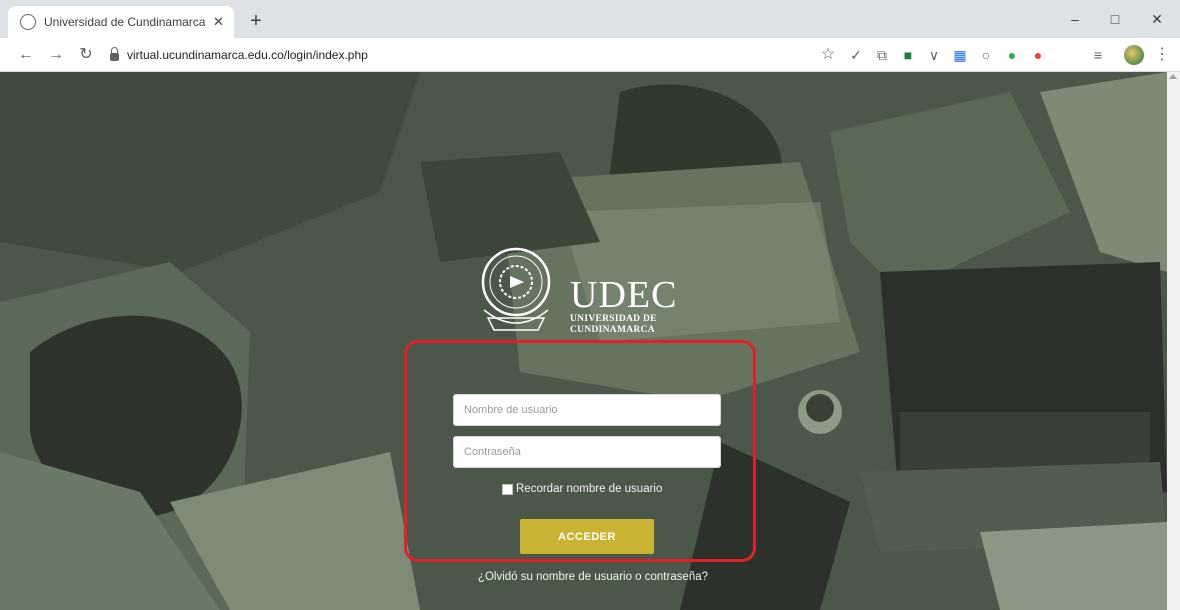  I want to click on profile-avatar, so click(1134, 55).